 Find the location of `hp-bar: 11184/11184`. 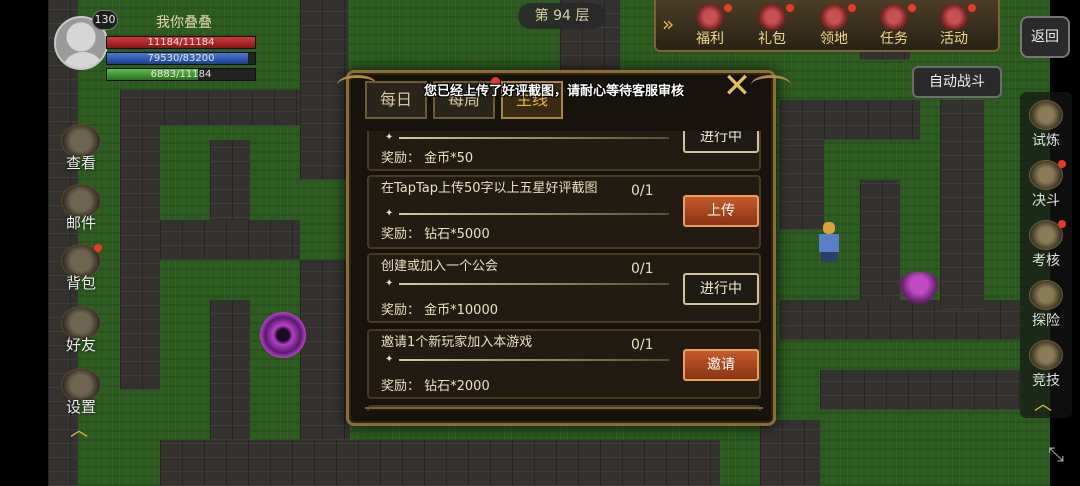

hp-bar: 11184/11184 is located at coordinates (181, 42).